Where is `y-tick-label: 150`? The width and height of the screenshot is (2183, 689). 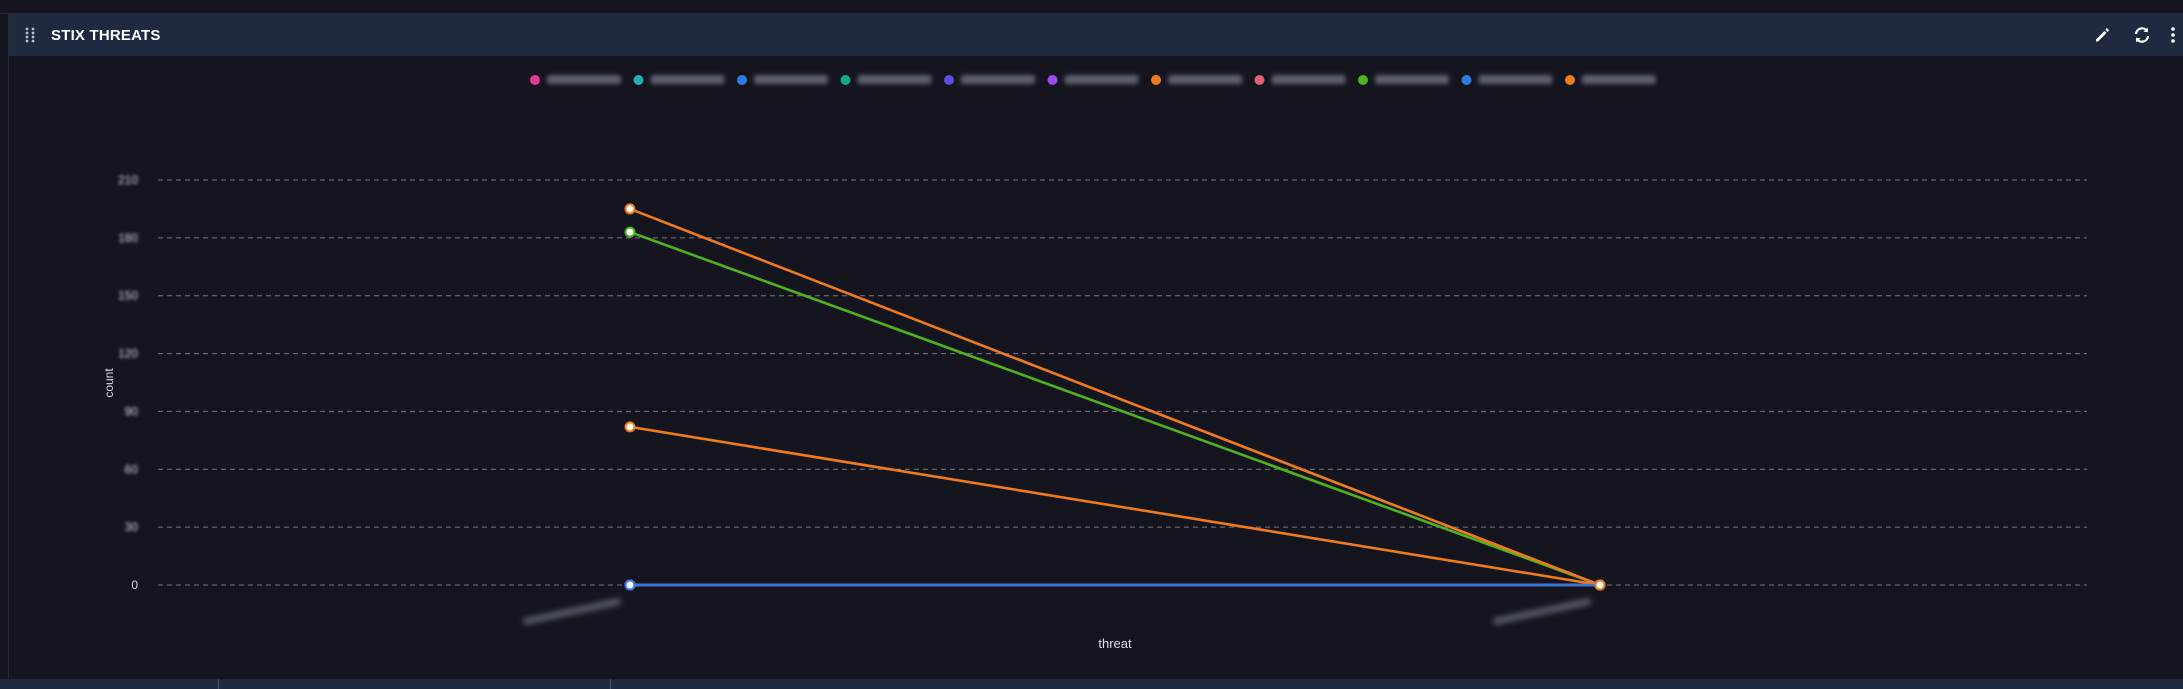 y-tick-label: 150 is located at coordinates (128, 296).